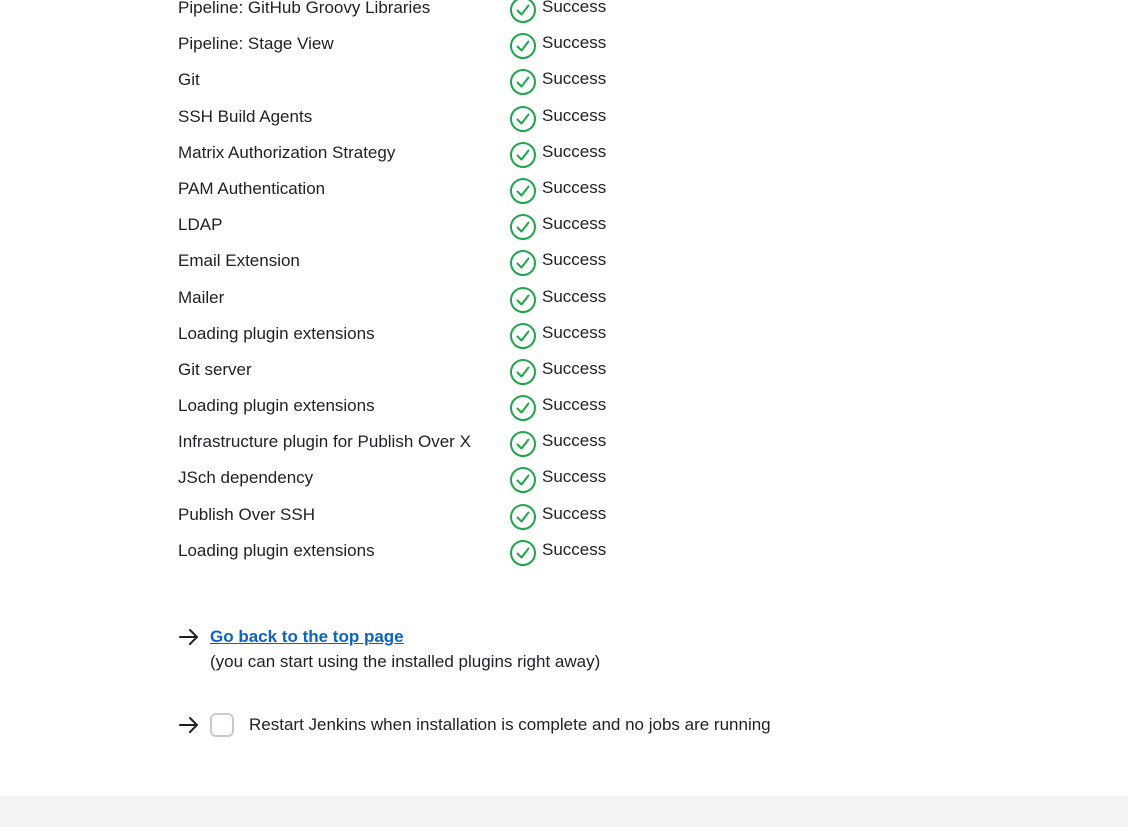 Image resolution: width=1128 pixels, height=827 pixels. I want to click on plugin-name: SSH Build Agents, so click(245, 116).